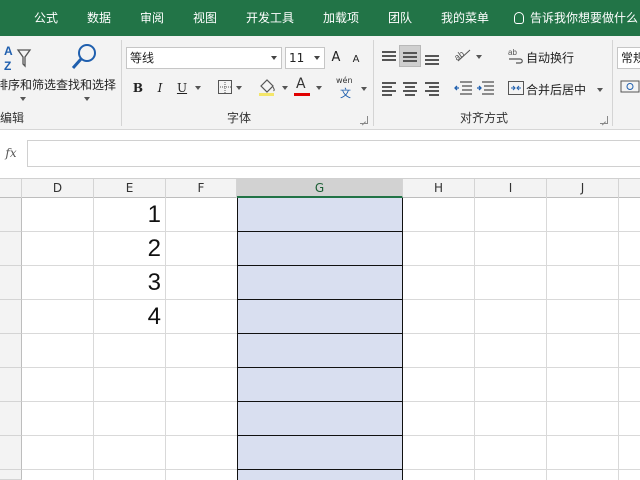  What do you see at coordinates (512, 52) in the screenshot?
I see `svg-text: ab` at bounding box center [512, 52].